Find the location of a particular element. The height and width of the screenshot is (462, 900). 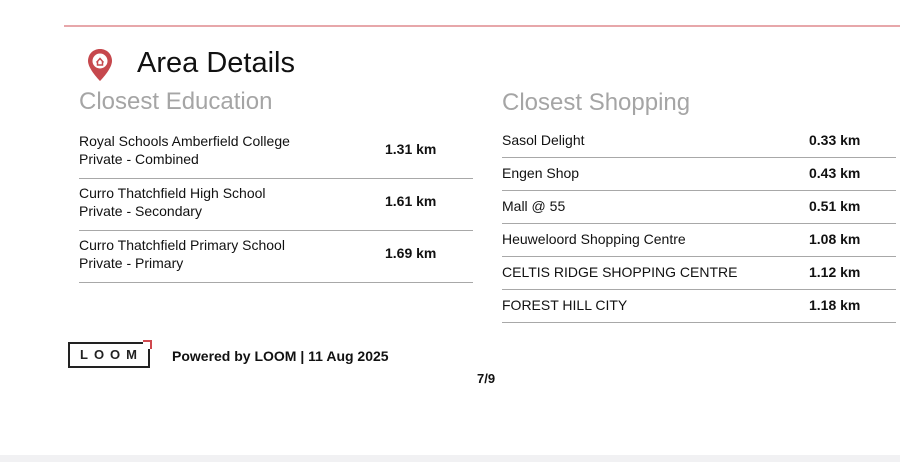

school-name: Curro Thatchfield Primary School is located at coordinates (182, 245).